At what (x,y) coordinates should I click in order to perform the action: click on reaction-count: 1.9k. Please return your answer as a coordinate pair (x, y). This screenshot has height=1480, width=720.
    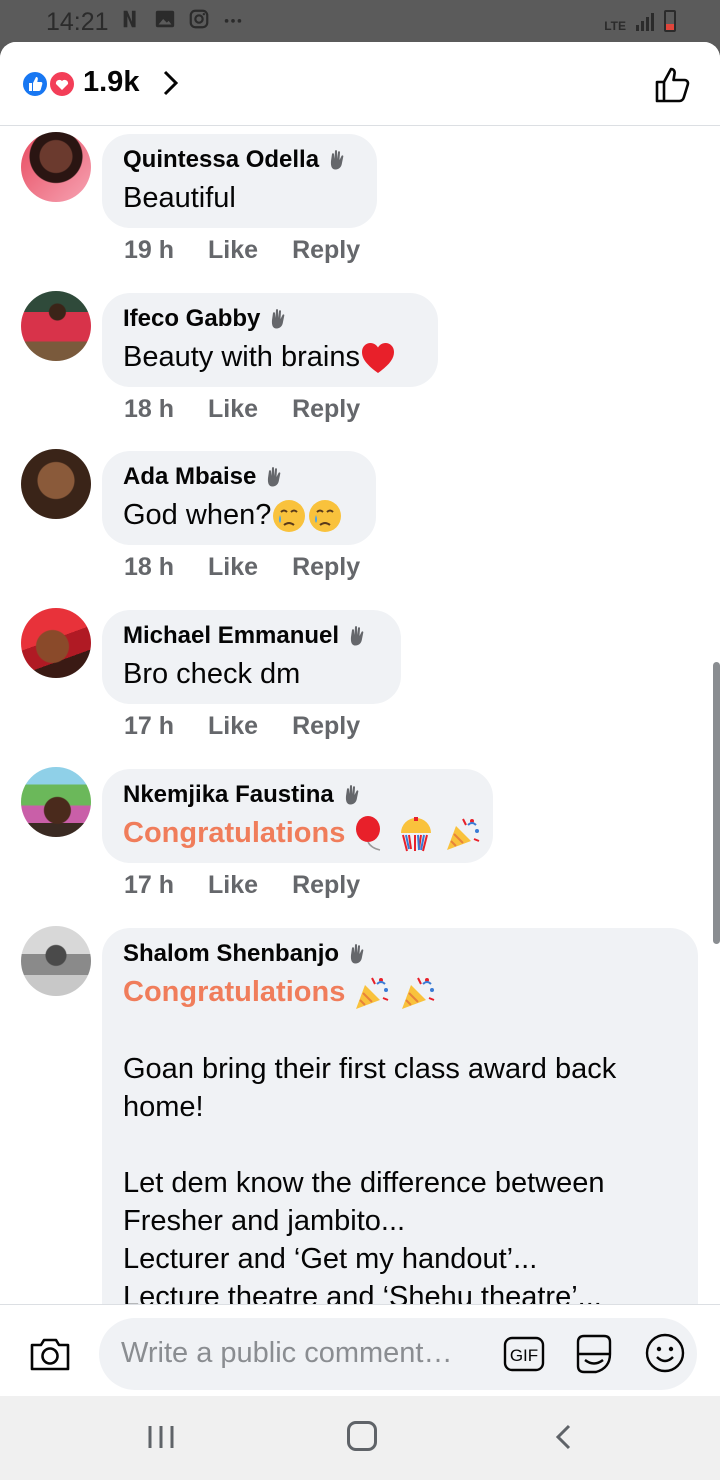
    Looking at the image, I should click on (111, 82).